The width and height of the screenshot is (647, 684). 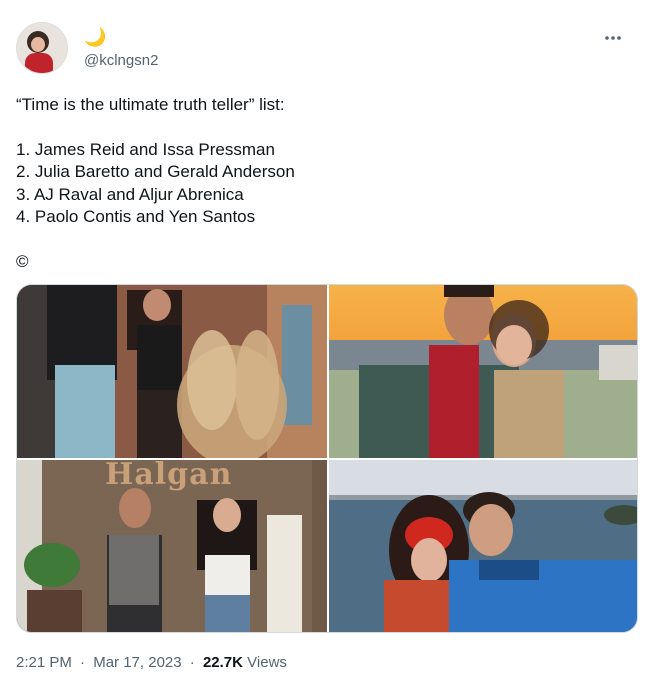 What do you see at coordinates (137, 662) in the screenshot?
I see `tweet-date: Mar 17, 2023` at bounding box center [137, 662].